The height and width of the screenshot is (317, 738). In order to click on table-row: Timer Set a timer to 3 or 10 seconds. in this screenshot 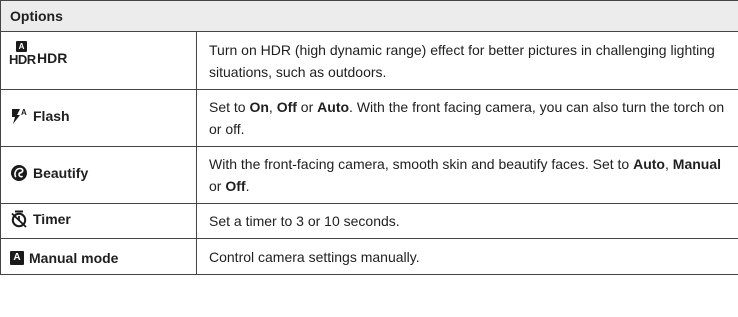, I will do `click(369, 221)`.